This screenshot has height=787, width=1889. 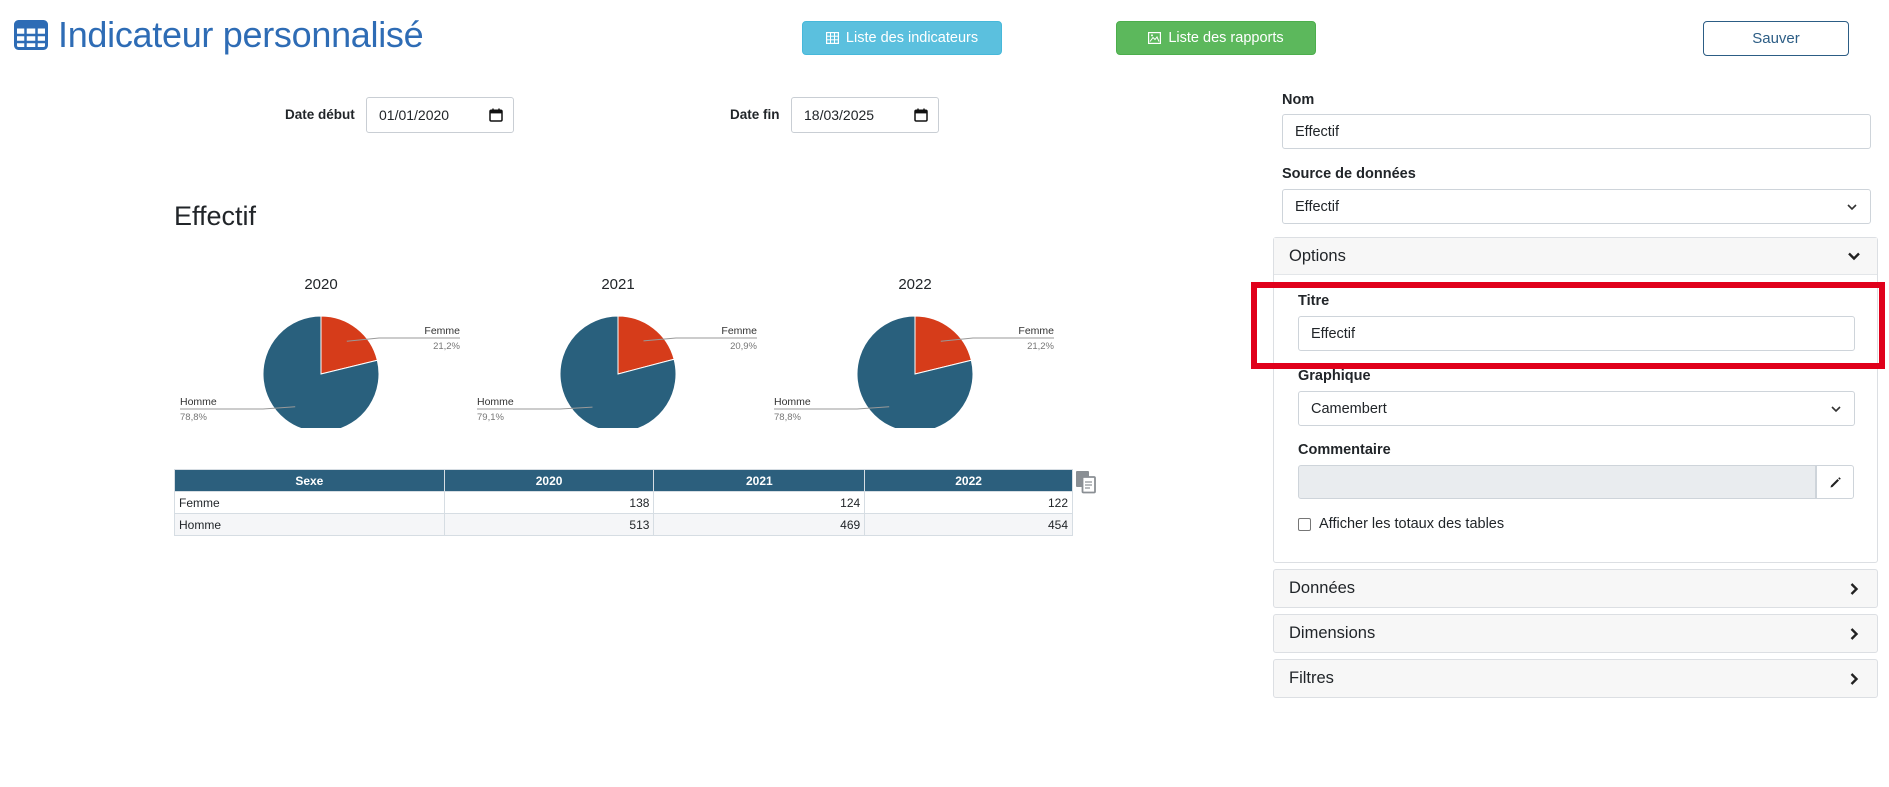 What do you see at coordinates (759, 480) in the screenshot?
I see `col-header-2021: 2021` at bounding box center [759, 480].